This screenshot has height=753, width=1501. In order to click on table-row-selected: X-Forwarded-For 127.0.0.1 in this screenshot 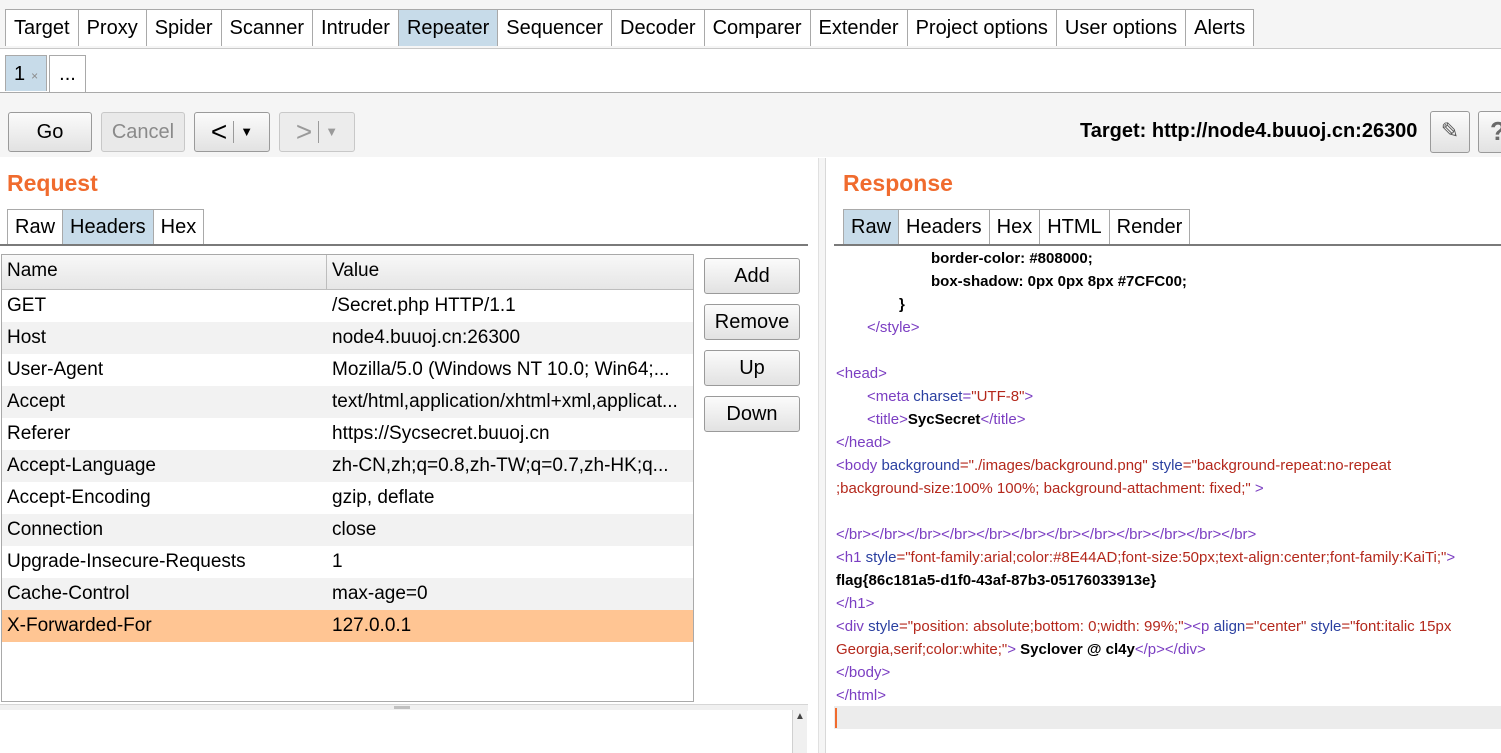, I will do `click(347, 626)`.